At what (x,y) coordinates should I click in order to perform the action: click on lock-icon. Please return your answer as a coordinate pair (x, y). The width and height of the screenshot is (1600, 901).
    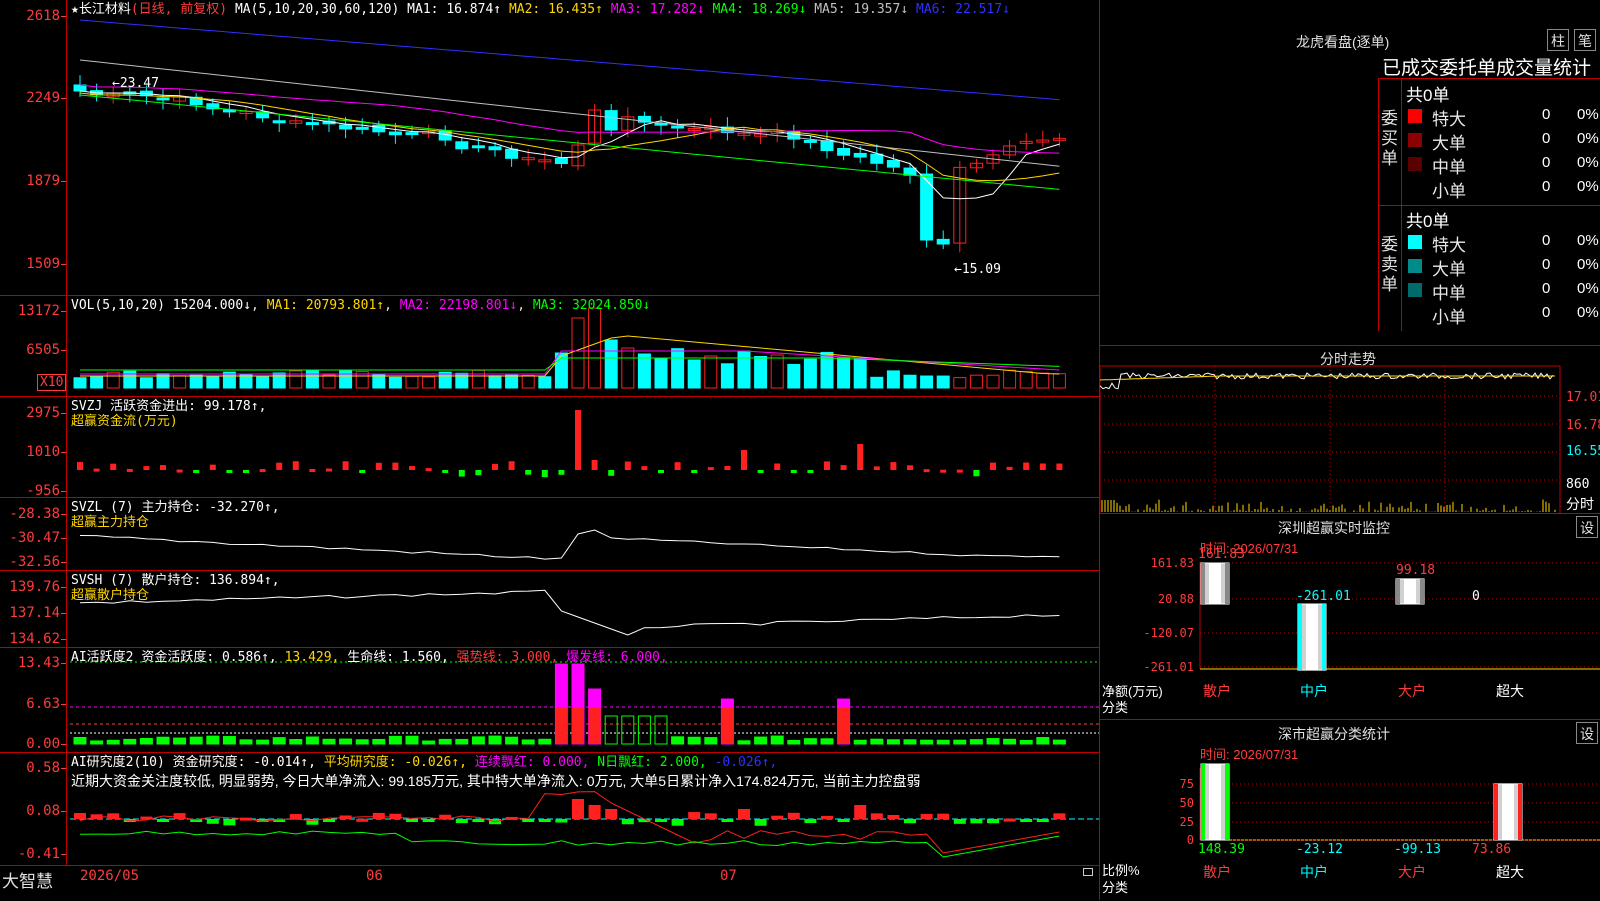
    Looking at the image, I should click on (1088, 872).